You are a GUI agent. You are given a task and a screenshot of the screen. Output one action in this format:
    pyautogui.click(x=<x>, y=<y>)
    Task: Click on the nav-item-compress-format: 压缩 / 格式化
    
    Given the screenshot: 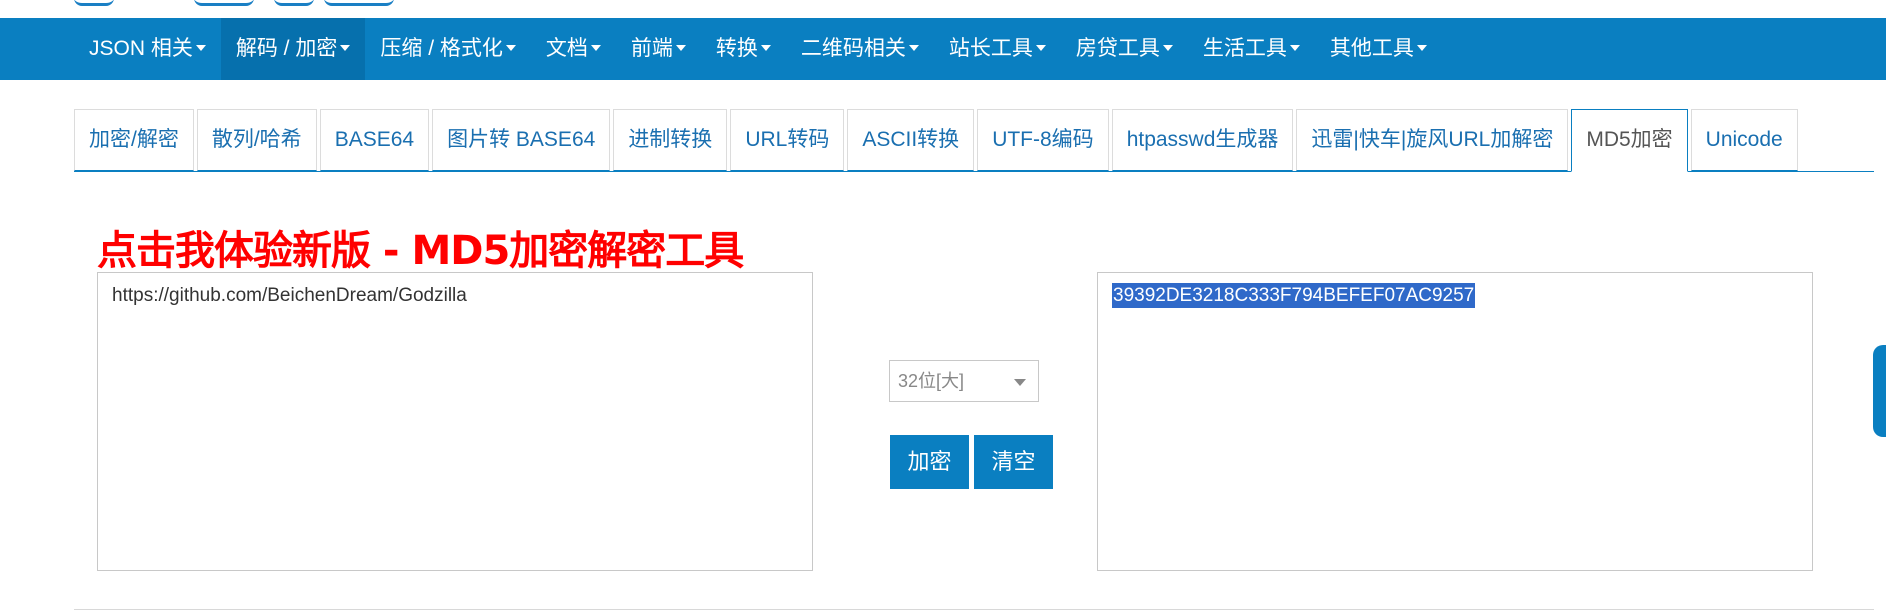 What is the action you would take?
    pyautogui.click(x=448, y=49)
    